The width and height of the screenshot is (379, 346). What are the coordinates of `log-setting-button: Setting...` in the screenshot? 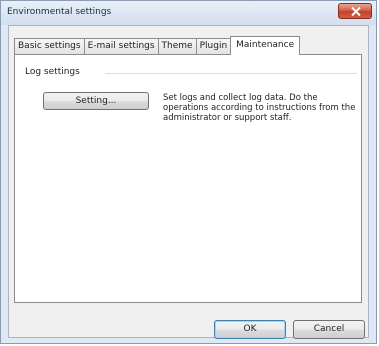 It's located at (96, 101).